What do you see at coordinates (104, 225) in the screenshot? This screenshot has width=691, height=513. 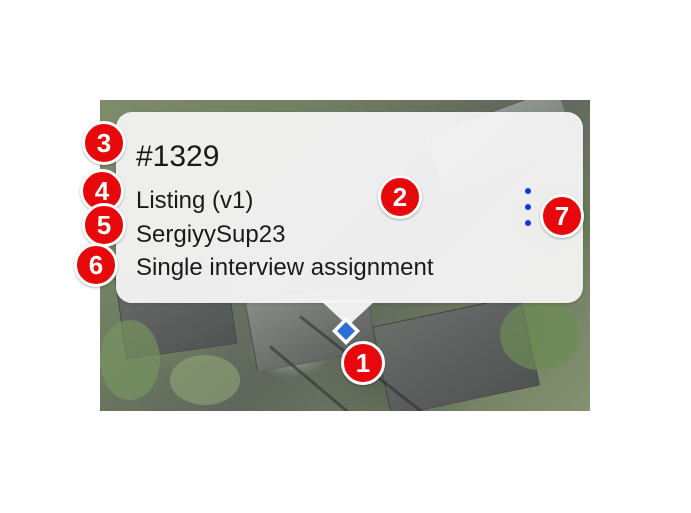 I see `badge-5: 5` at bounding box center [104, 225].